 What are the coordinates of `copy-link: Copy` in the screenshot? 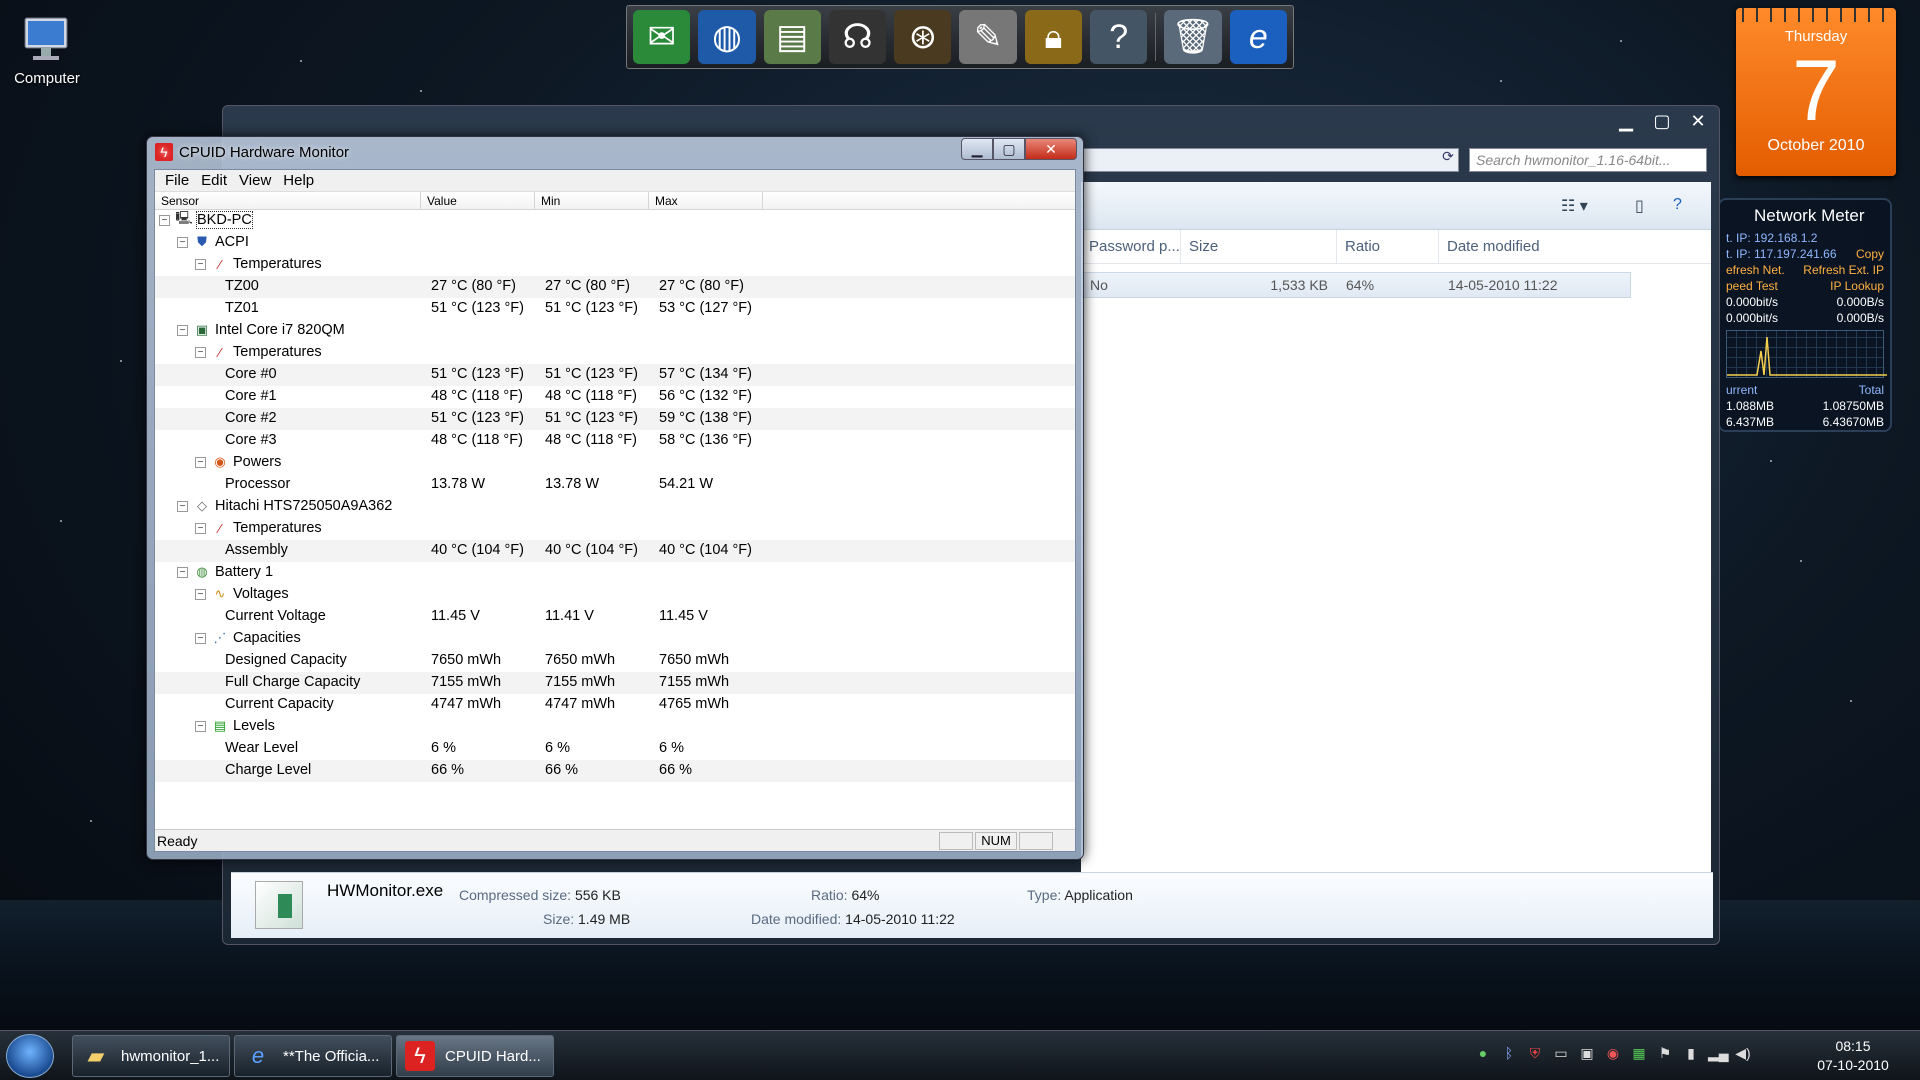 It's located at (1870, 254).